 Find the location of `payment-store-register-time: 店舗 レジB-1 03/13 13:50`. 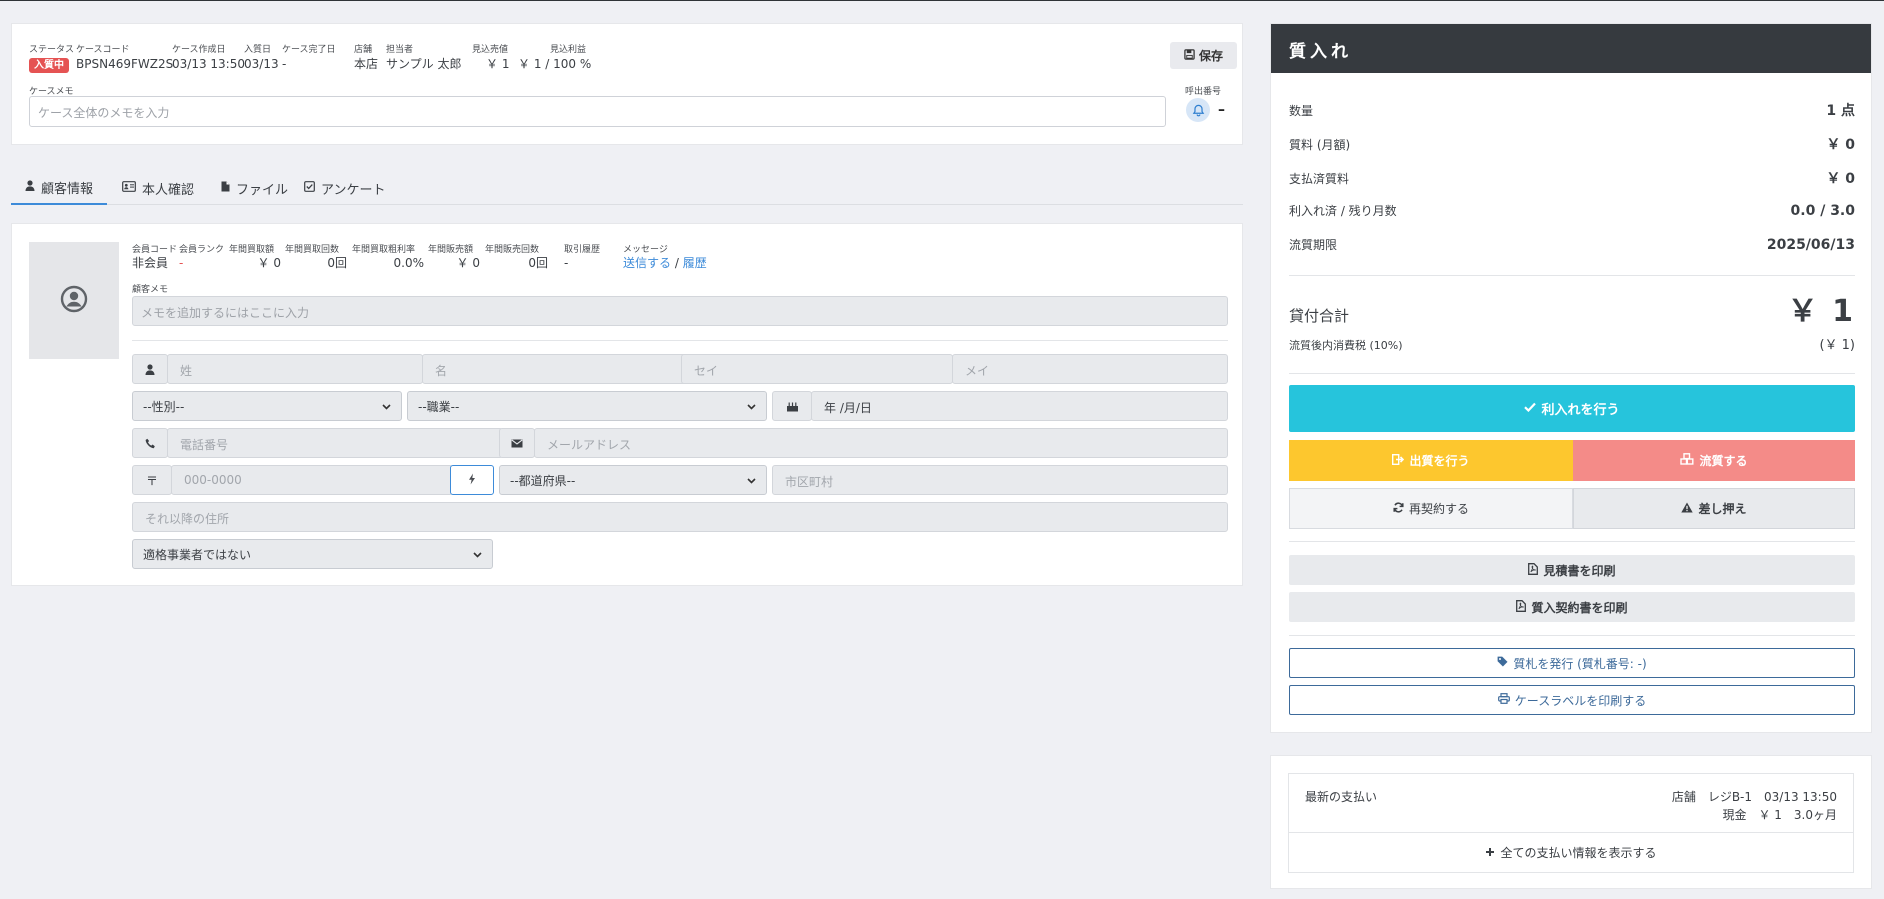

payment-store-register-time: 店舗 レジB-1 03/13 13:50 is located at coordinates (1754, 797).